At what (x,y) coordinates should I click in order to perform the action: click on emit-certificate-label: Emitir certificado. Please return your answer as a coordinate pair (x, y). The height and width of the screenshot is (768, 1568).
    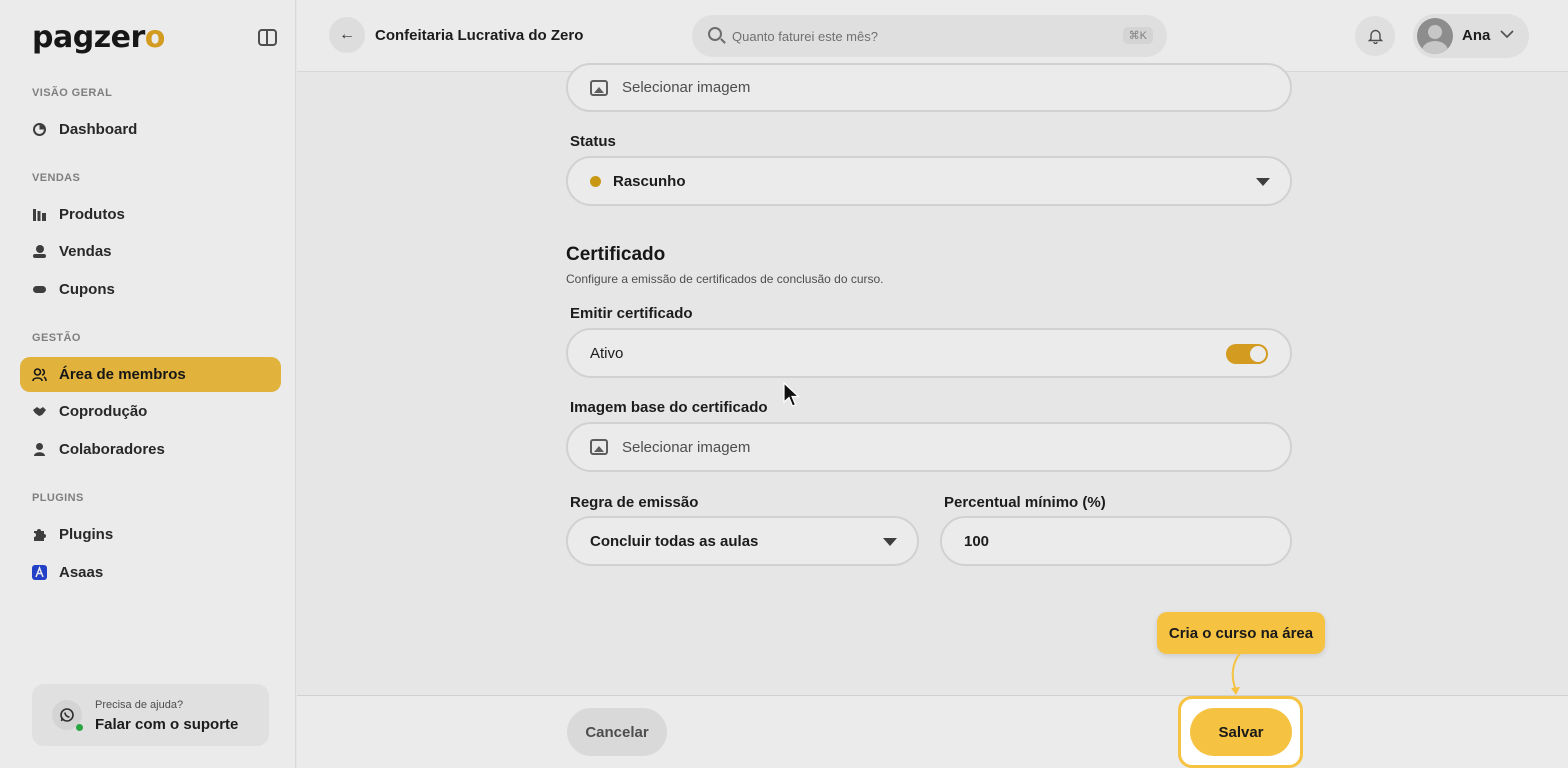
    Looking at the image, I should click on (631, 313).